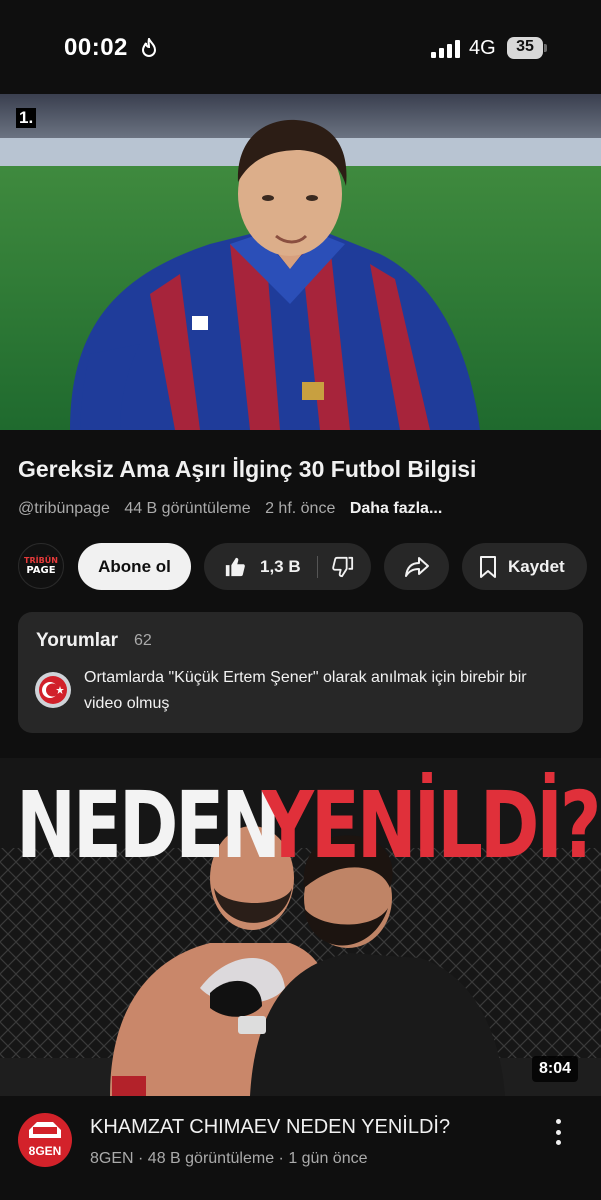 Image resolution: width=601 pixels, height=1200 pixels. I want to click on channel-handle: @tribünpage, so click(64, 508).